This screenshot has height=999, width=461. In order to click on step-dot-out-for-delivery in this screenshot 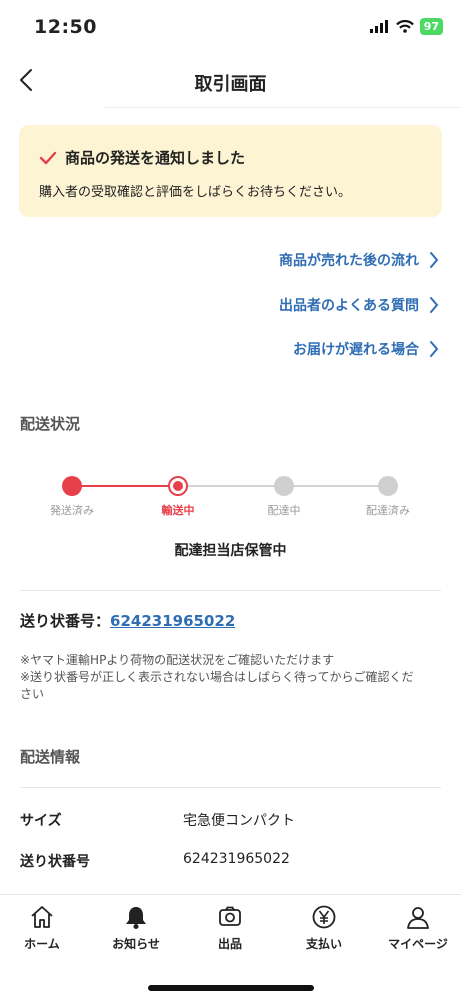, I will do `click(284, 486)`.